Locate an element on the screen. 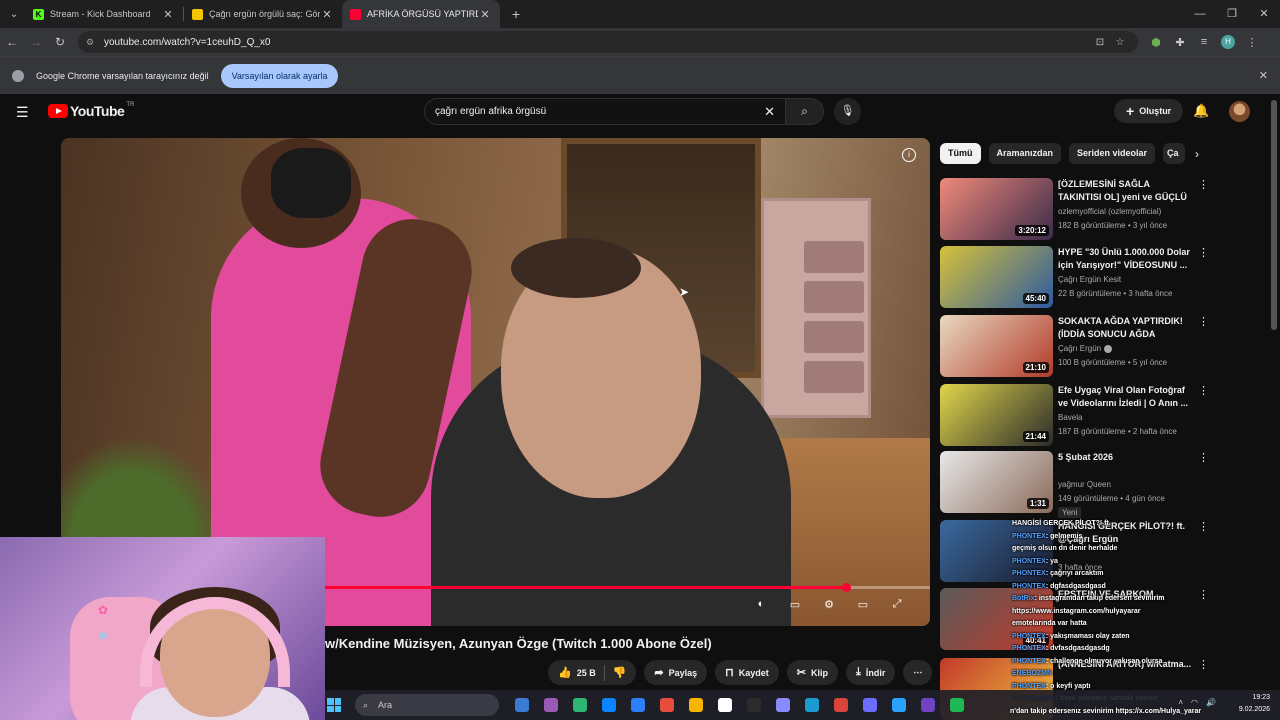  extension-shield-icon: ⬢ is located at coordinates (1156, 42).